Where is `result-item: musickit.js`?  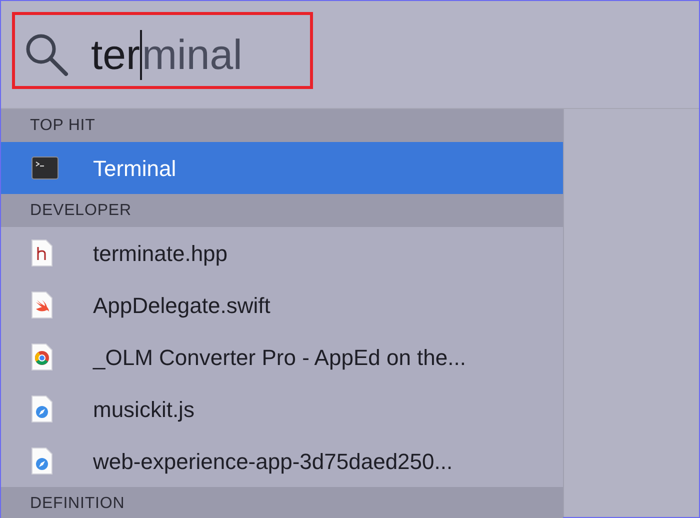
result-item: musickit.js is located at coordinates (282, 409).